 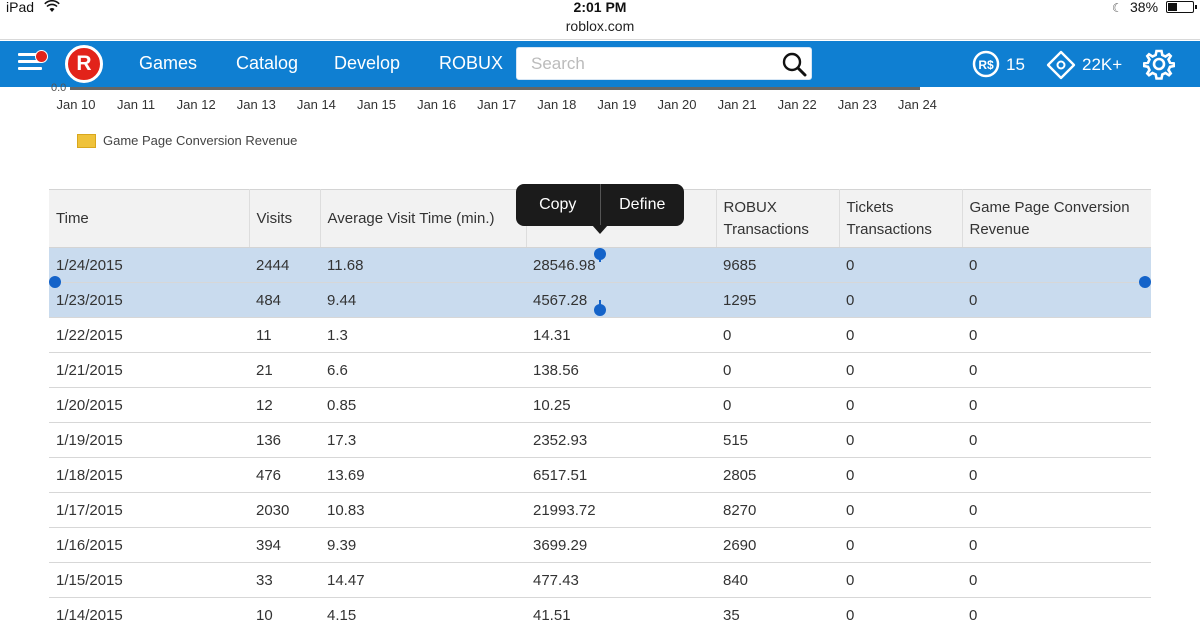 What do you see at coordinates (497, 104) in the screenshot?
I see `x-axis-tick-label: Jan 17` at bounding box center [497, 104].